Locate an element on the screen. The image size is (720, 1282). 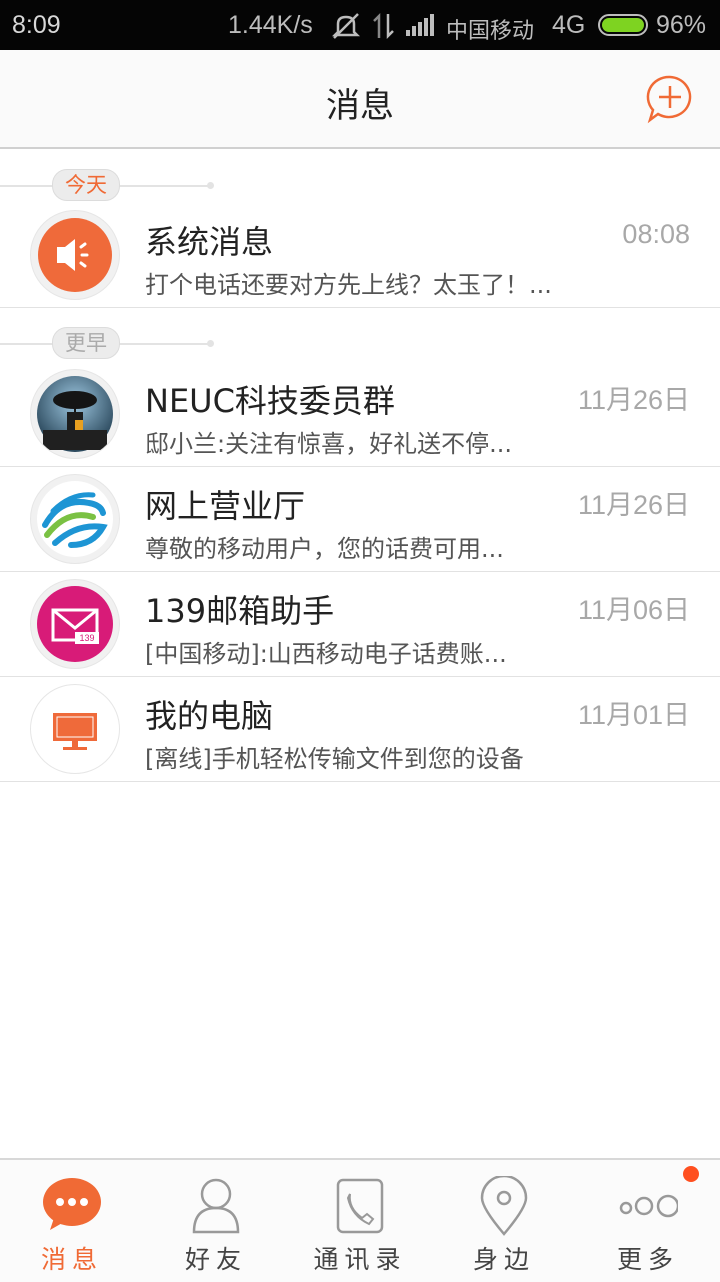
group-photo-avatar is located at coordinates (75, 414).